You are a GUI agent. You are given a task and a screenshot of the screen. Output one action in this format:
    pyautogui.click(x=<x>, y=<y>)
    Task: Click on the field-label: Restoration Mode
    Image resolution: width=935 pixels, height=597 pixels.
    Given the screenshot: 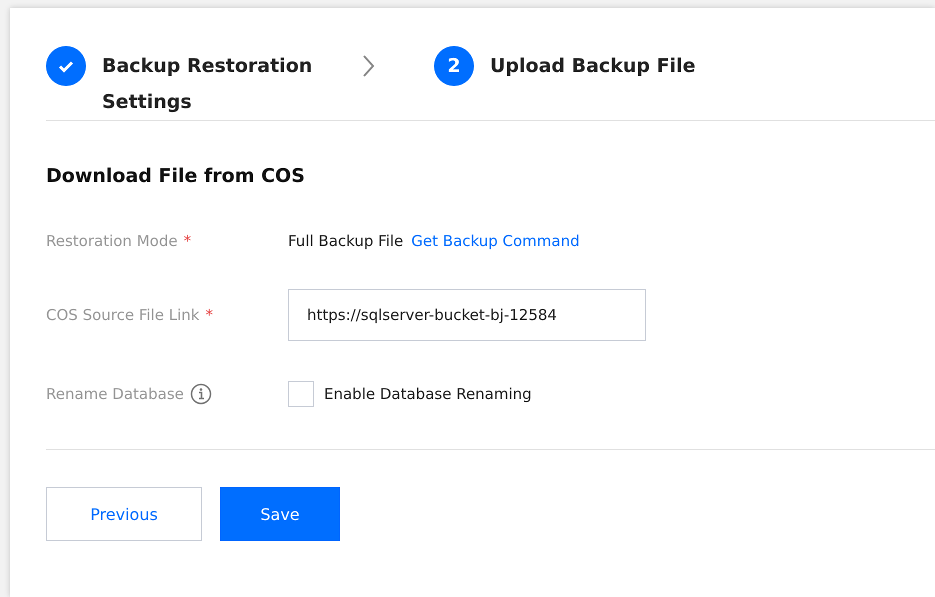 What is the action you would take?
    pyautogui.click(x=112, y=241)
    